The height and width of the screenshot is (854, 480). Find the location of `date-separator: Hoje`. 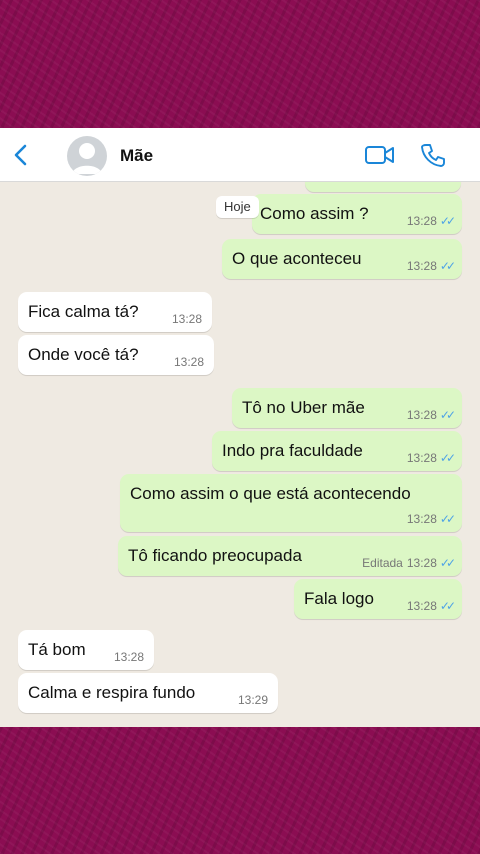

date-separator: Hoje is located at coordinates (237, 207).